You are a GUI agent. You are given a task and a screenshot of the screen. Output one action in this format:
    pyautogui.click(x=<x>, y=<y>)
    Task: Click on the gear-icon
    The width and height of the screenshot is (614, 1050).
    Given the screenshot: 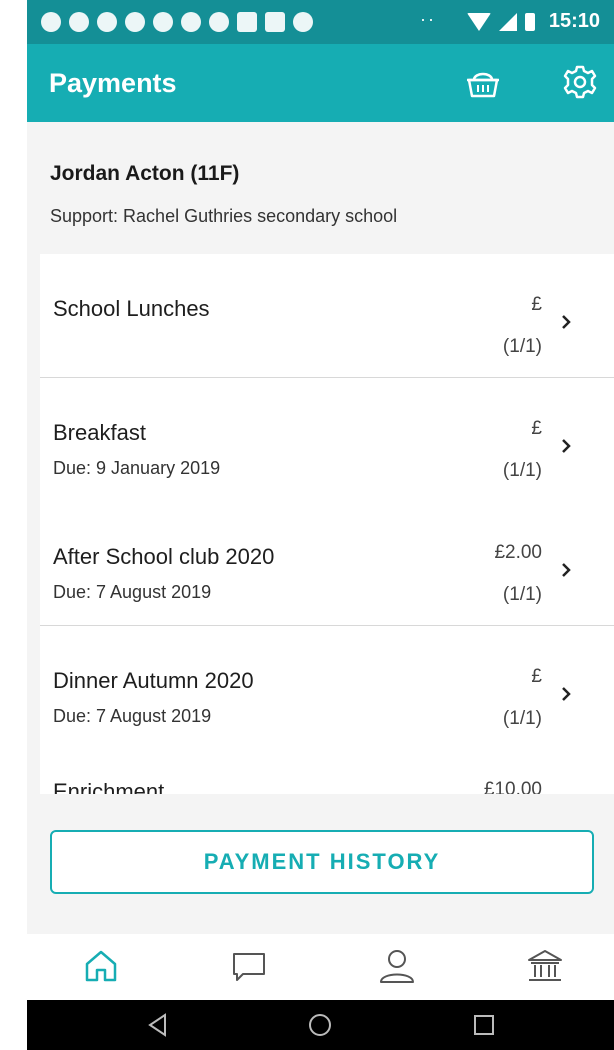 What is the action you would take?
    pyautogui.click(x=580, y=82)
    